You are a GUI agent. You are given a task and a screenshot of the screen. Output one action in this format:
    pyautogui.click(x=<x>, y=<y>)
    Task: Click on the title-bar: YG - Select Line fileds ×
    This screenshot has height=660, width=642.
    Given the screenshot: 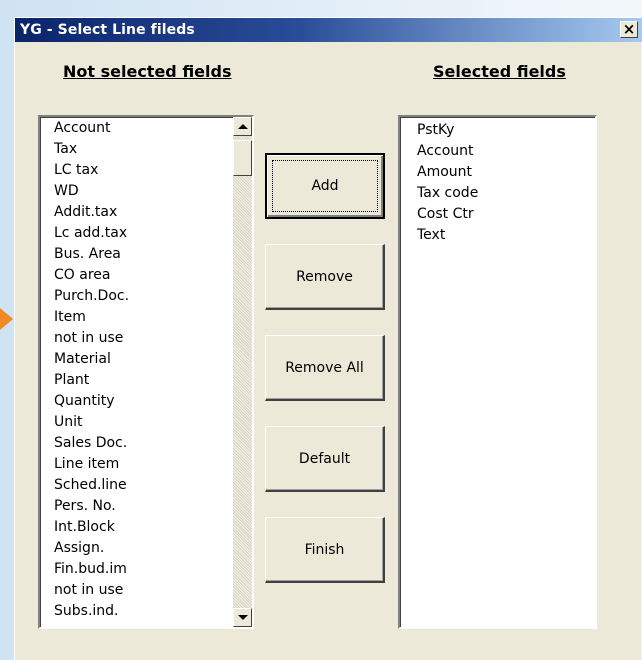 What is the action you would take?
    pyautogui.click(x=328, y=30)
    